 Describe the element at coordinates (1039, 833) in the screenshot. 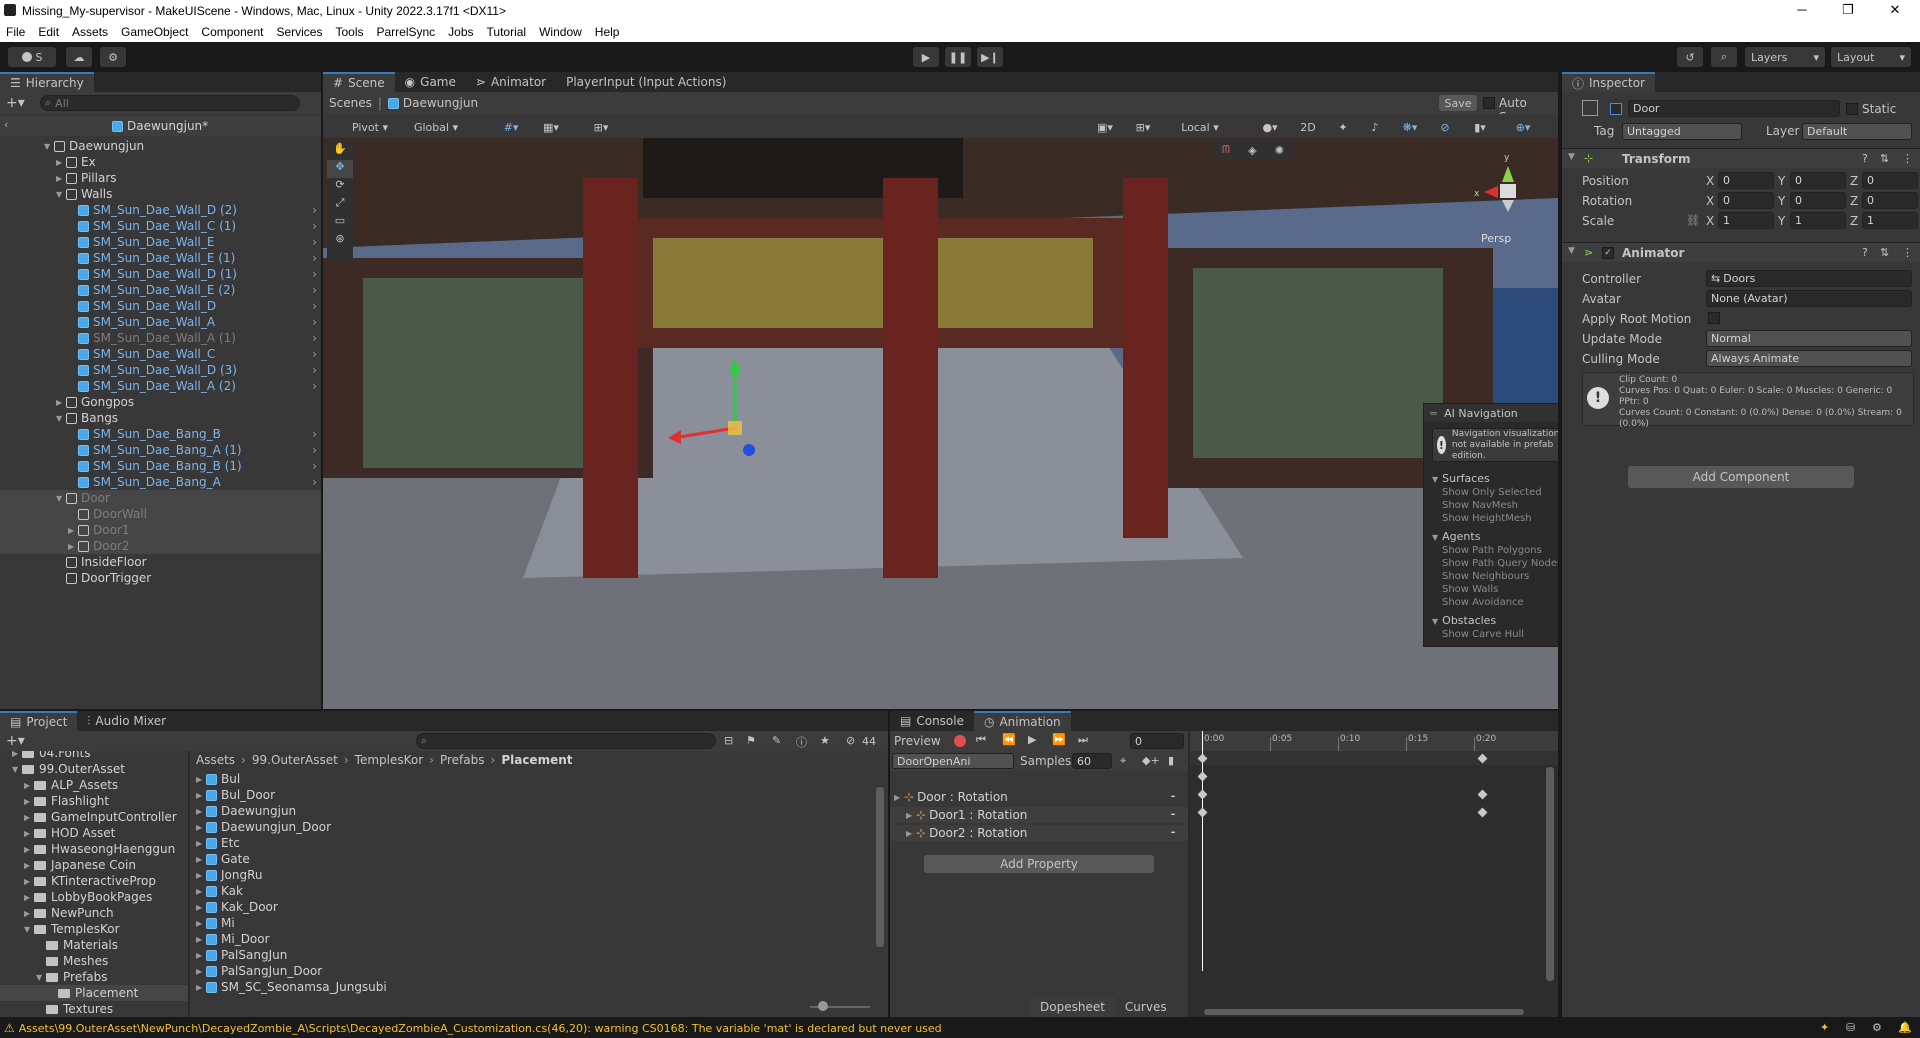

I see `animation-property-row: ▶ ⊹ Door2 : Rotation ⁃` at that location.